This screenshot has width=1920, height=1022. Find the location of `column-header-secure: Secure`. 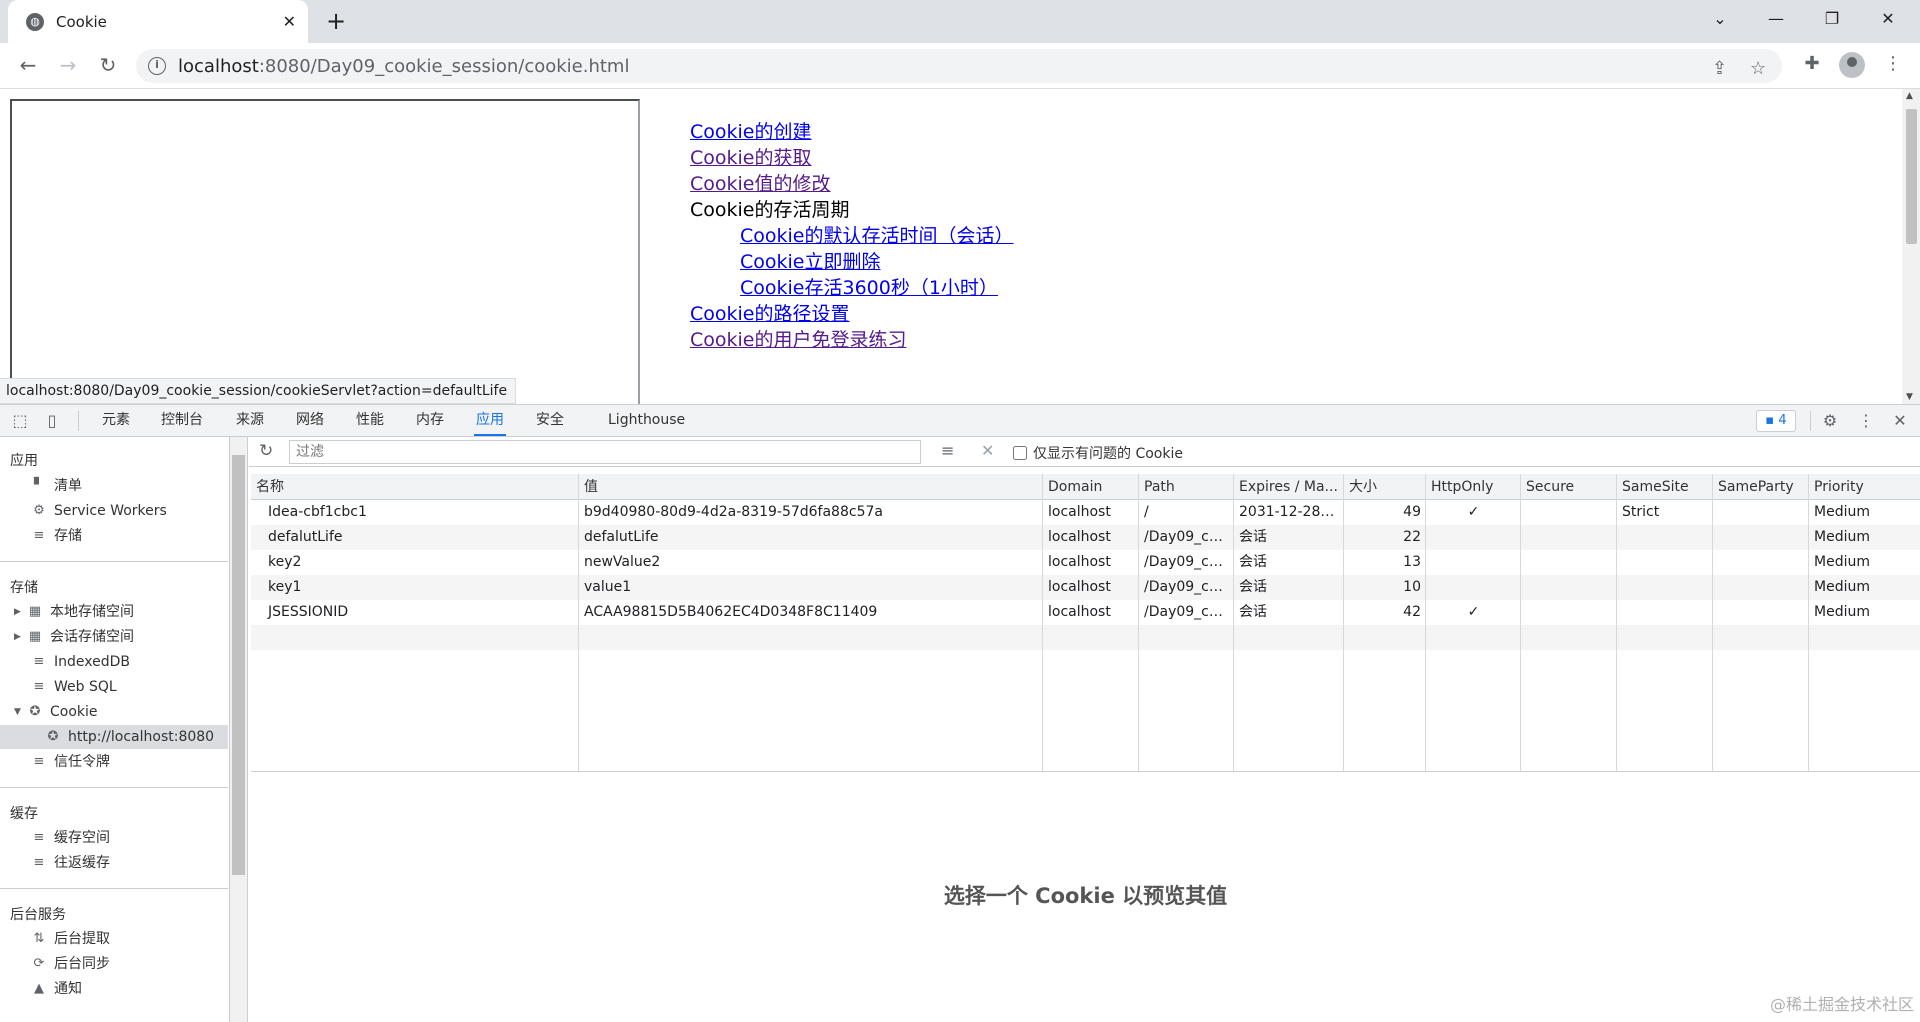

column-header-secure: Secure is located at coordinates (1569, 487).